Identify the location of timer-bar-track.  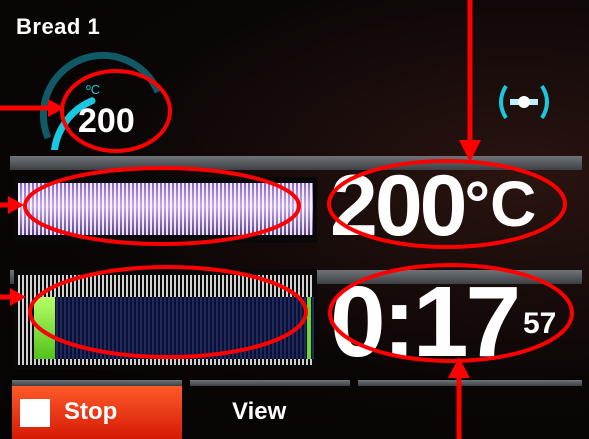
(181, 328).